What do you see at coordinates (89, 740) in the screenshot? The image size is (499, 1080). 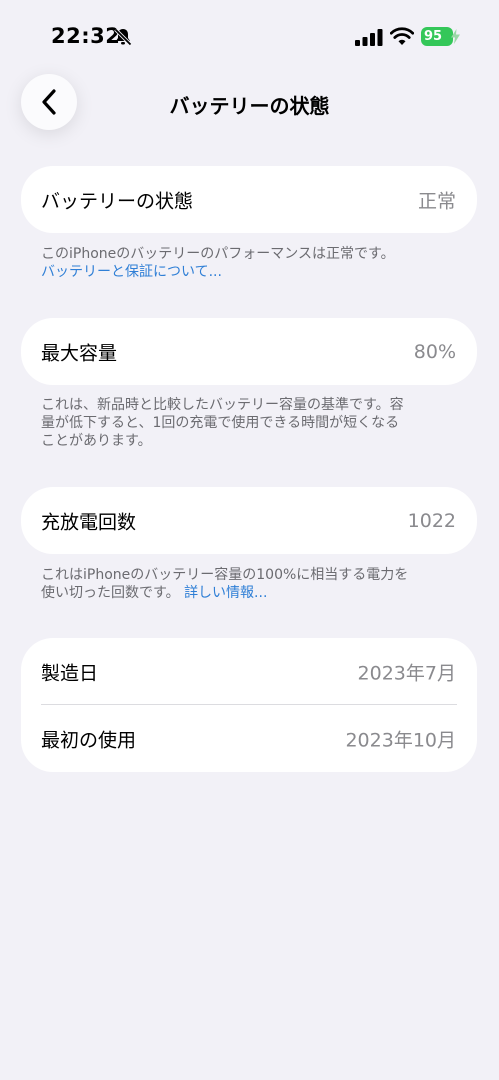 I see `first-use-label: 最初の使用` at bounding box center [89, 740].